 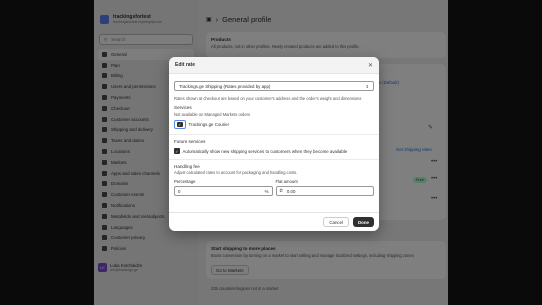 I want to click on flat-amount-field: Flat amount ₾ 0.00, so click(x=324, y=188).